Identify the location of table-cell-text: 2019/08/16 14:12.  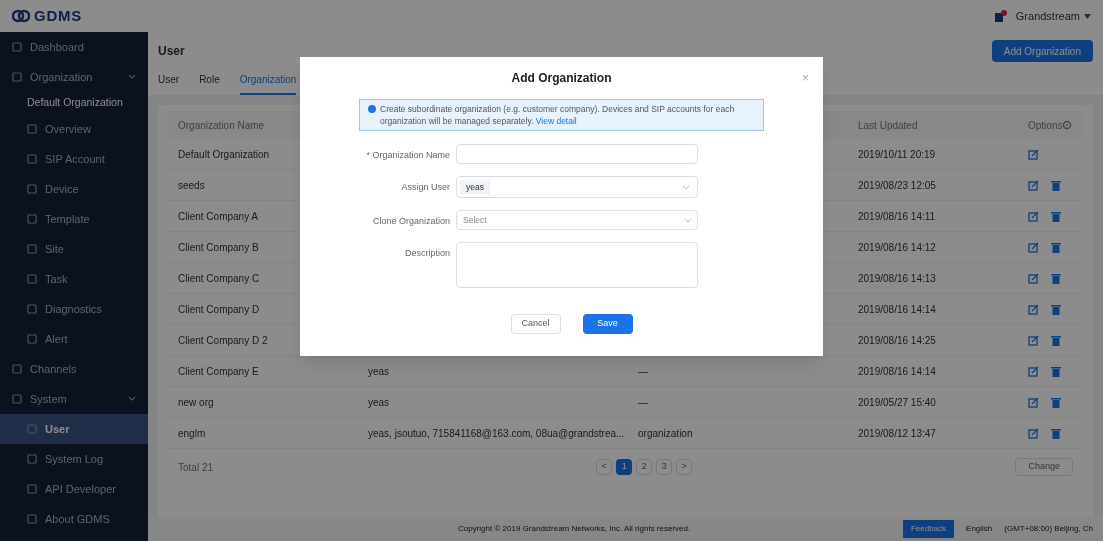
(897, 247).